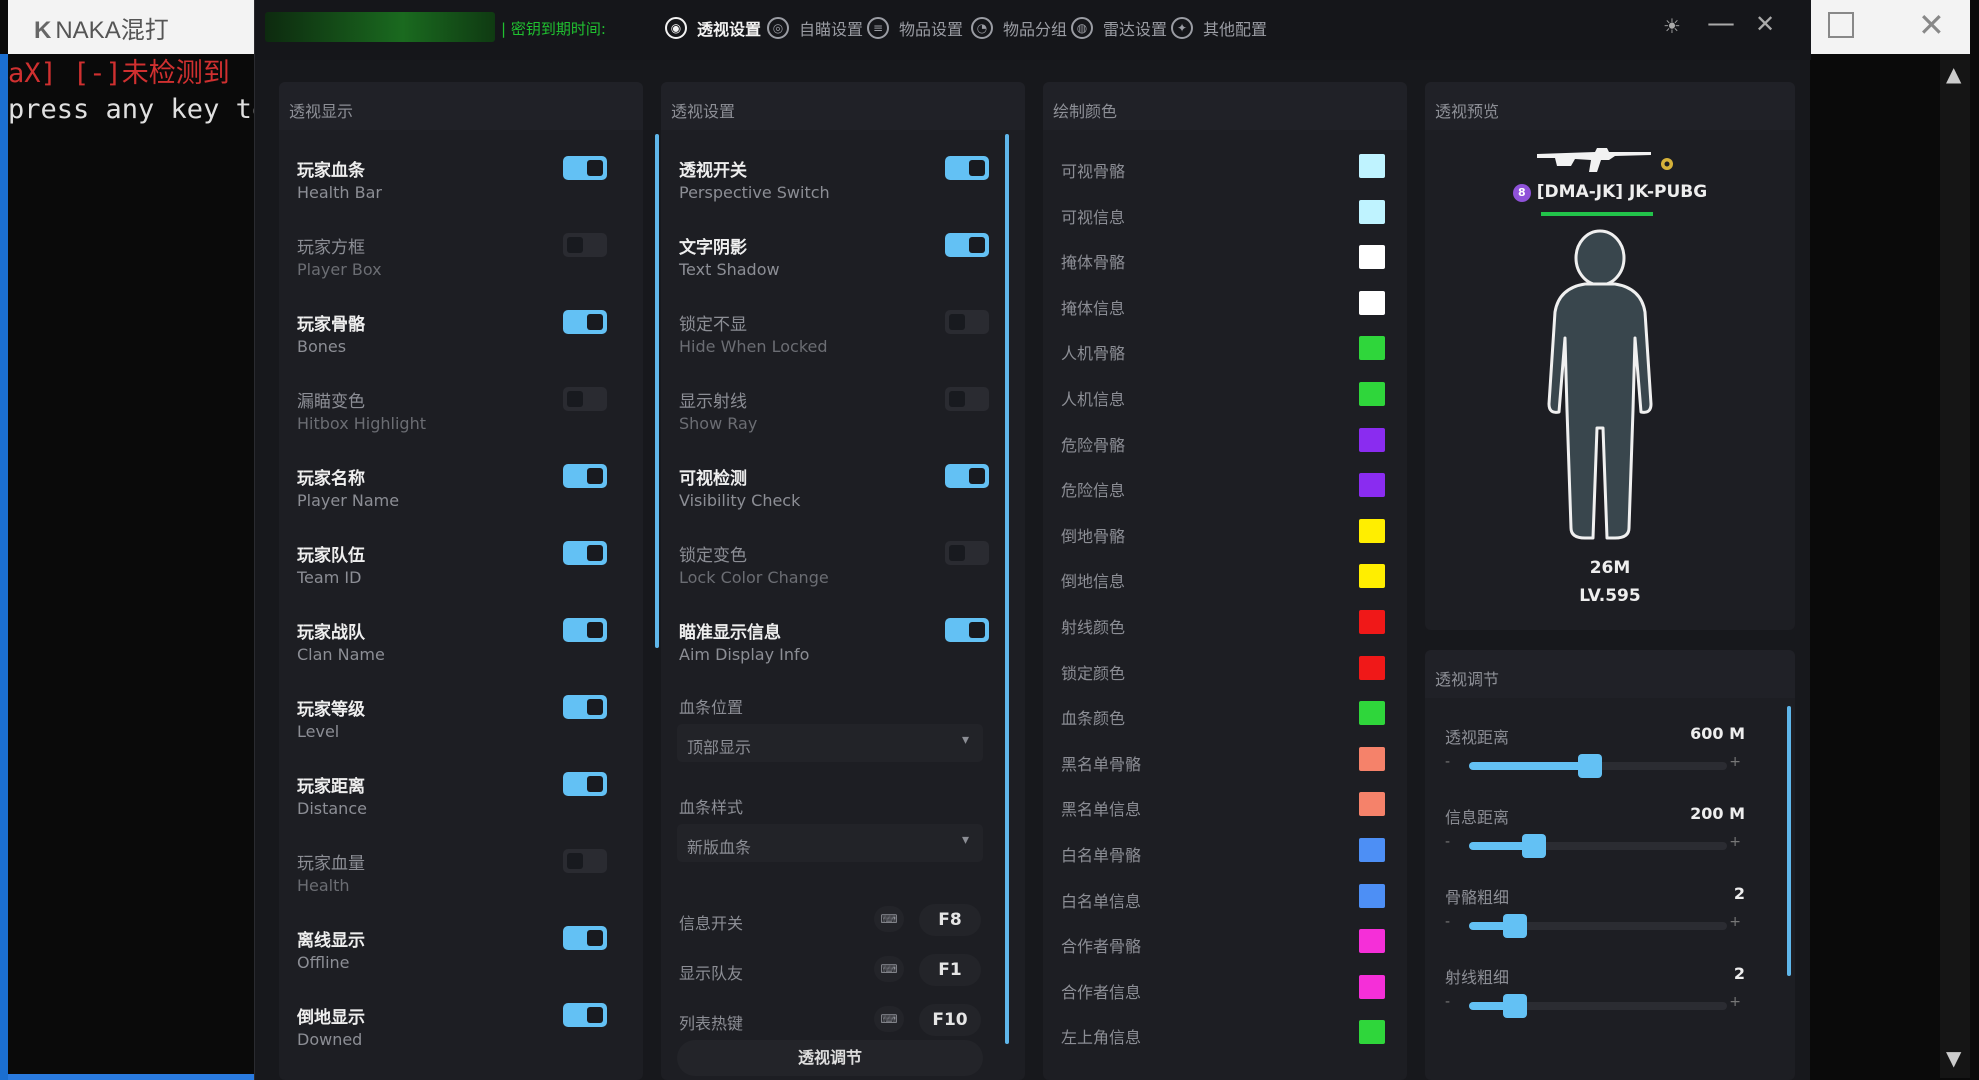 The width and height of the screenshot is (1979, 1080). I want to click on theme-toggle-icon: ☀, so click(1672, 26).